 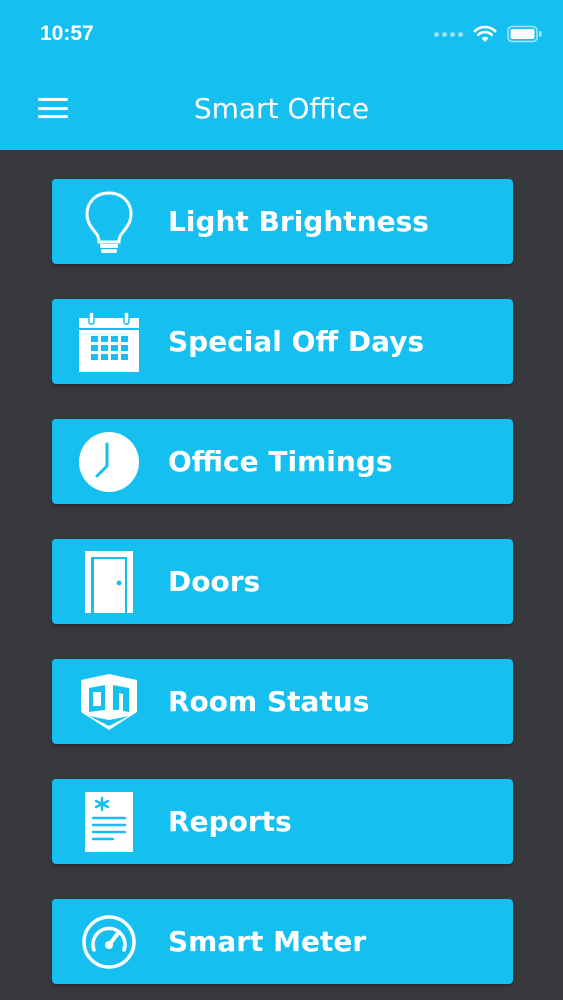 I want to click on menu-item-label: Light Brightness, so click(x=298, y=221).